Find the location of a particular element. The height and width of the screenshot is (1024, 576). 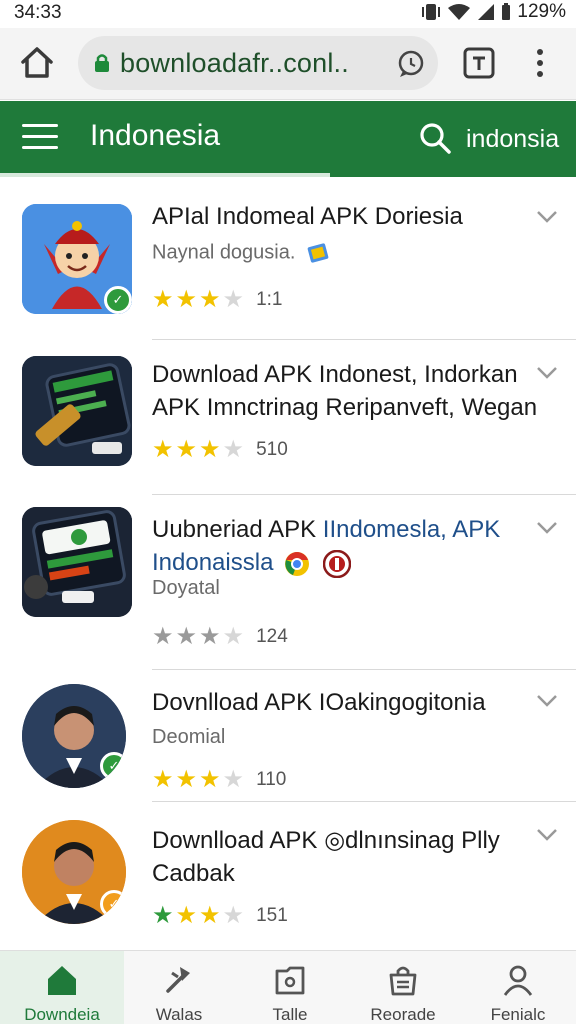

item-rating: ★ ★ ★ ★ 1:1 is located at coordinates (217, 300).